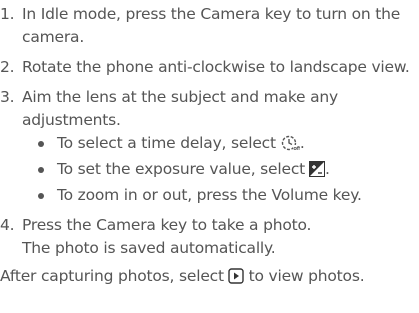  I want to click on step-number: 2., so click(7, 67).